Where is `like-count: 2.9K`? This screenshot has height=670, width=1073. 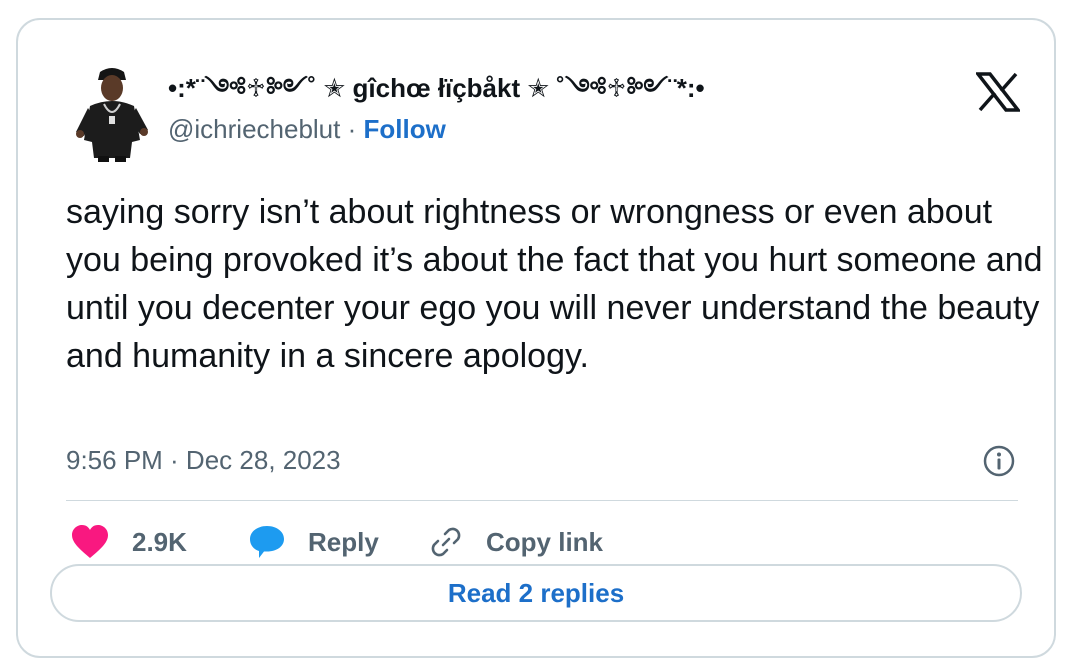
like-count: 2.9K is located at coordinates (159, 541).